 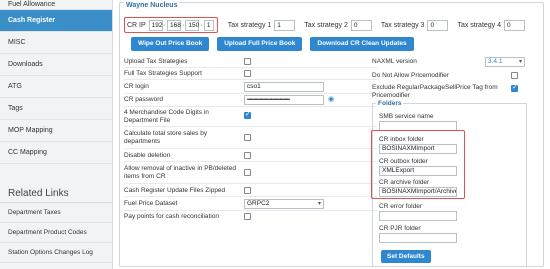 I want to click on no-price-modifier-label: Do Not Allow Pricemodifier, so click(x=410, y=75).